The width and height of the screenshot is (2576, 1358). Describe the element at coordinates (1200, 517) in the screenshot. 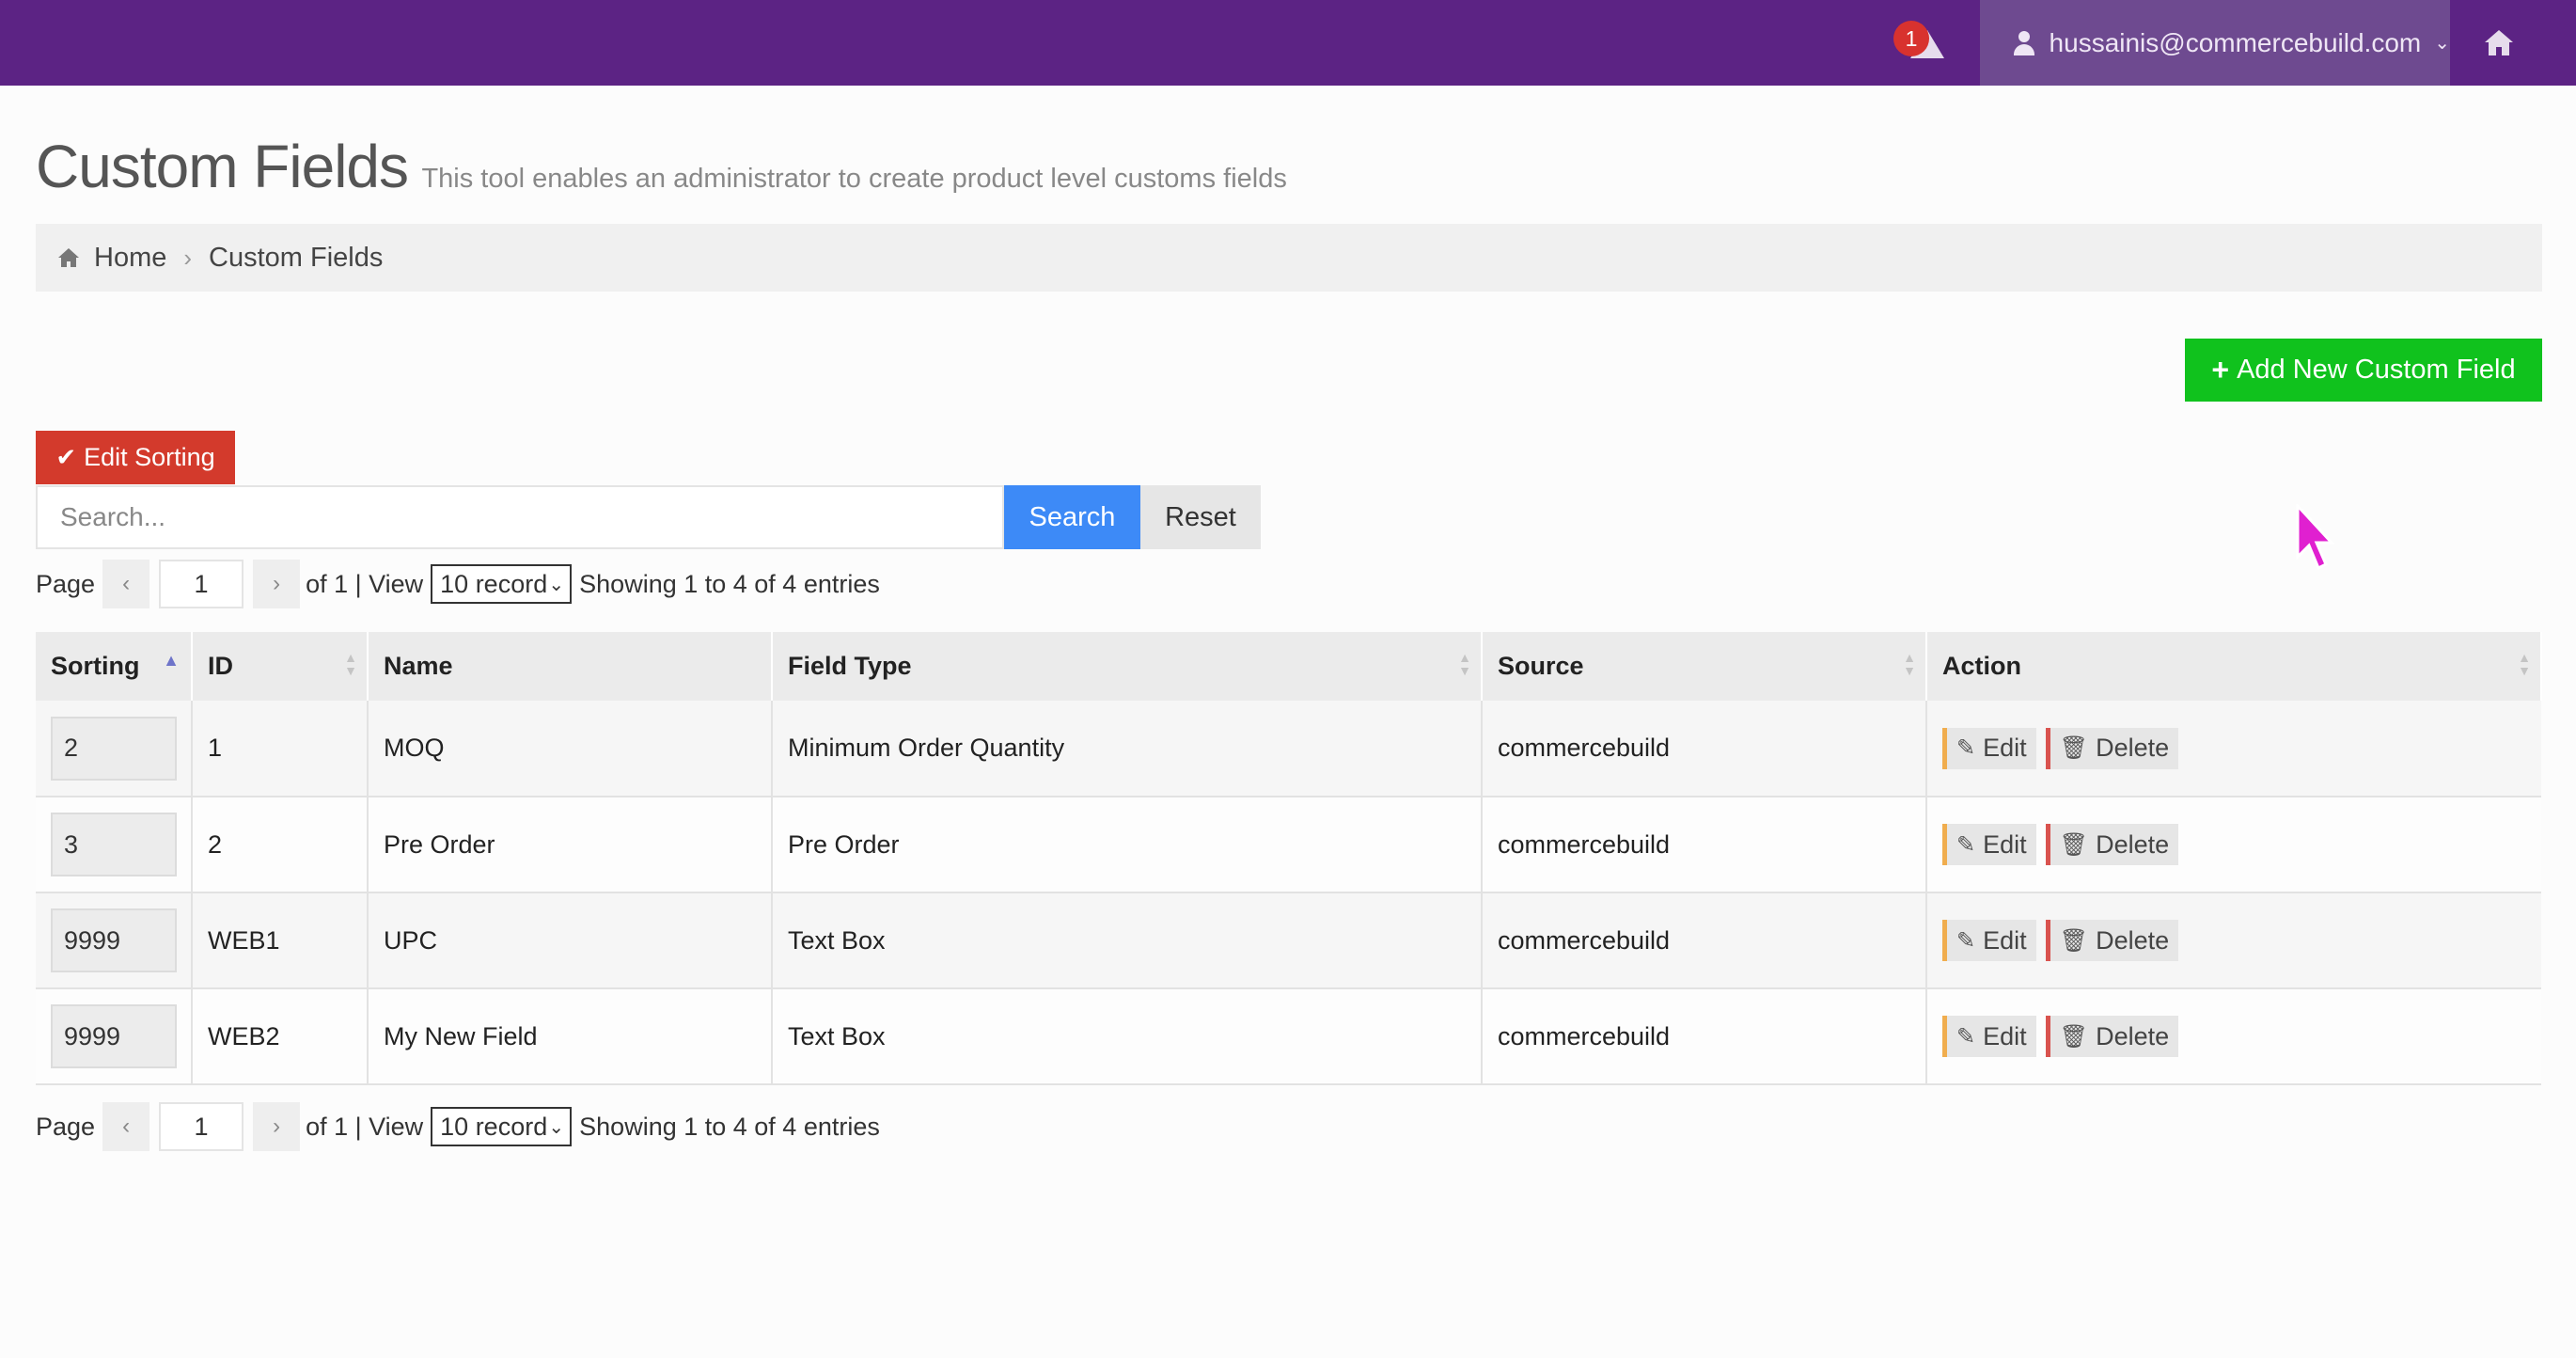

I see `reset-button: Reset` at that location.